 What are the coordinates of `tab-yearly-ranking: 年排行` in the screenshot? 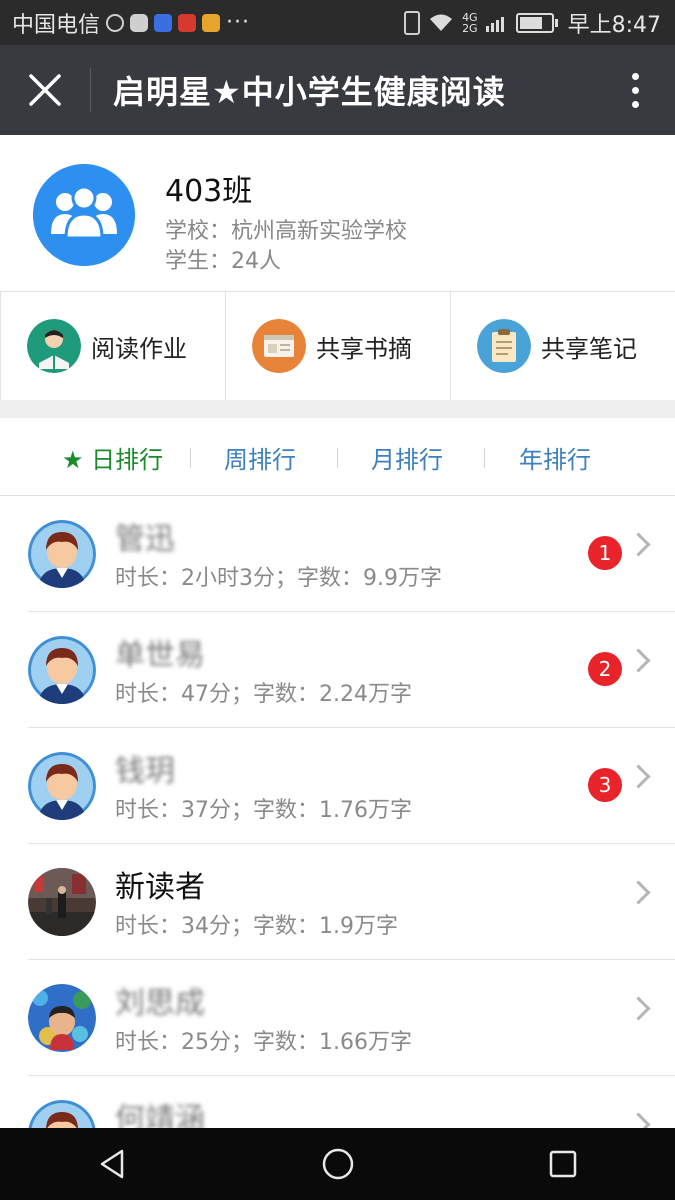 It's located at (555, 457).